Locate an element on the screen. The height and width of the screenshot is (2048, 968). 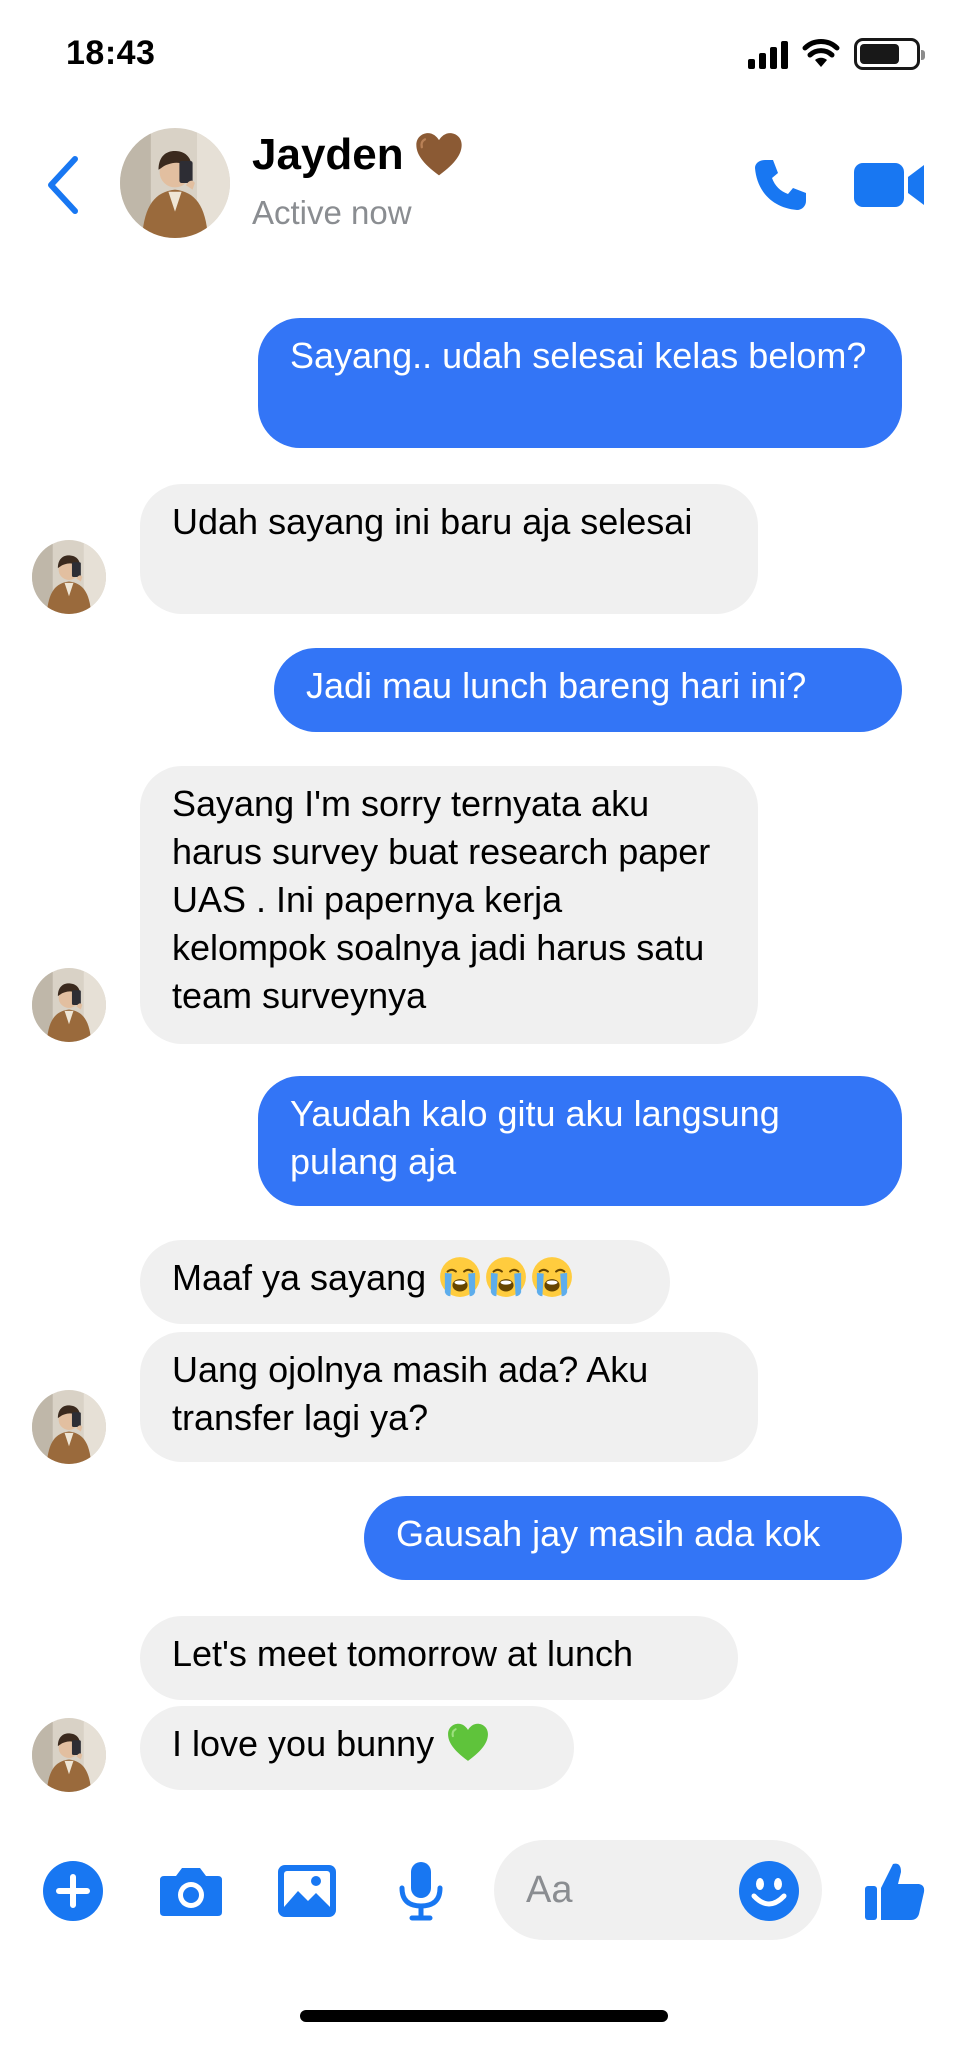
gallery-button is located at coordinates (307, 1891).